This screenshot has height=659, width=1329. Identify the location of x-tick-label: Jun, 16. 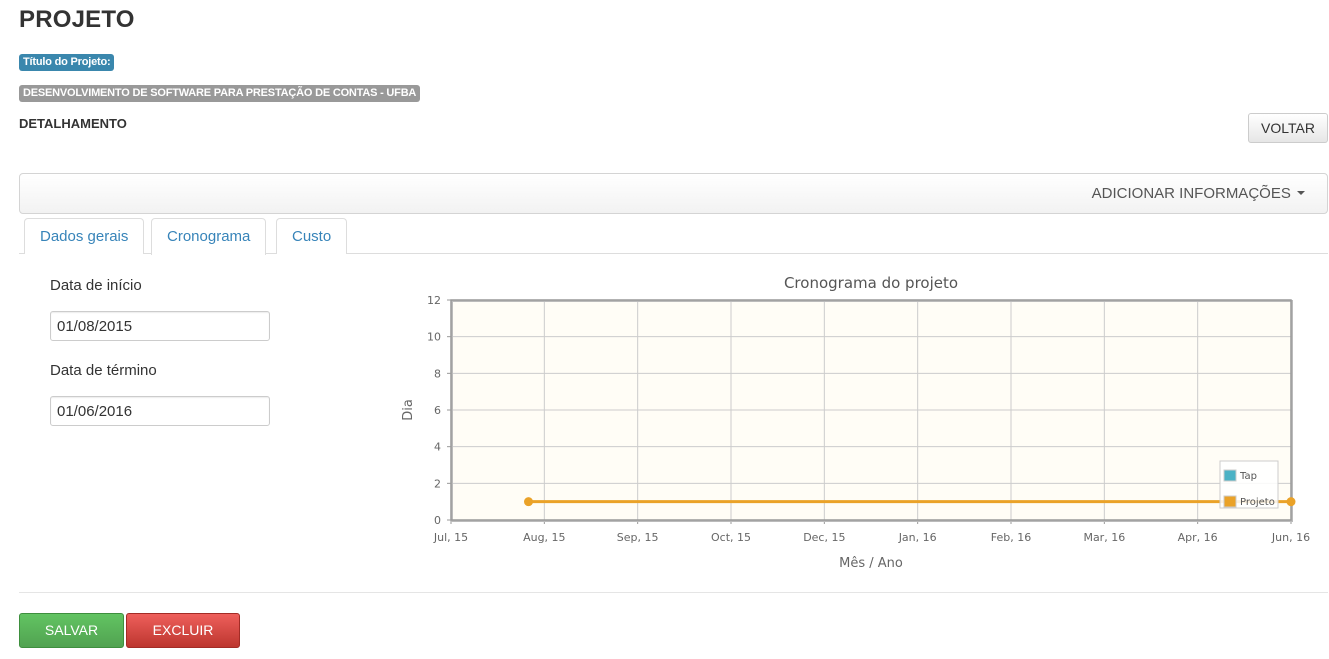
(1290, 537).